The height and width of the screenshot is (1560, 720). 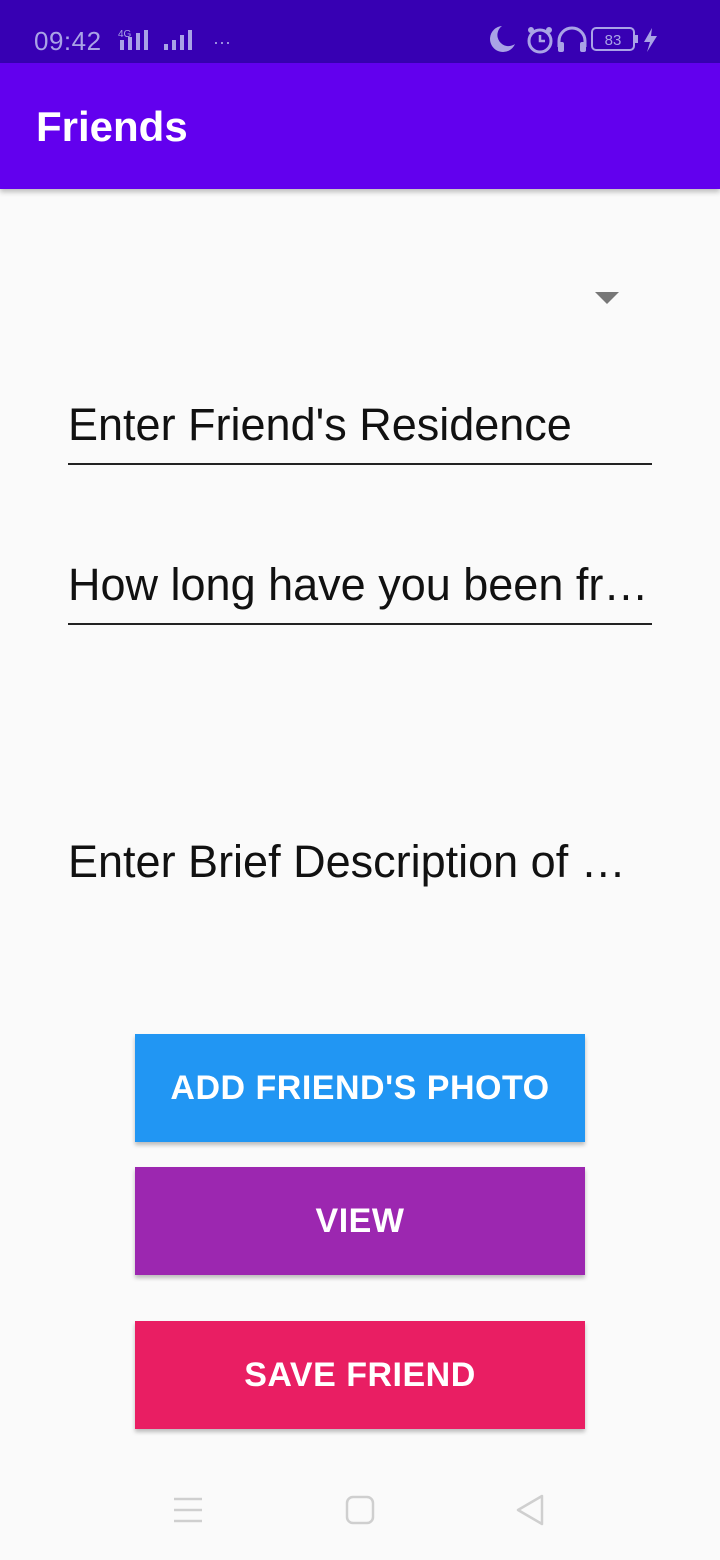 I want to click on headphones-icon, so click(x=572, y=39).